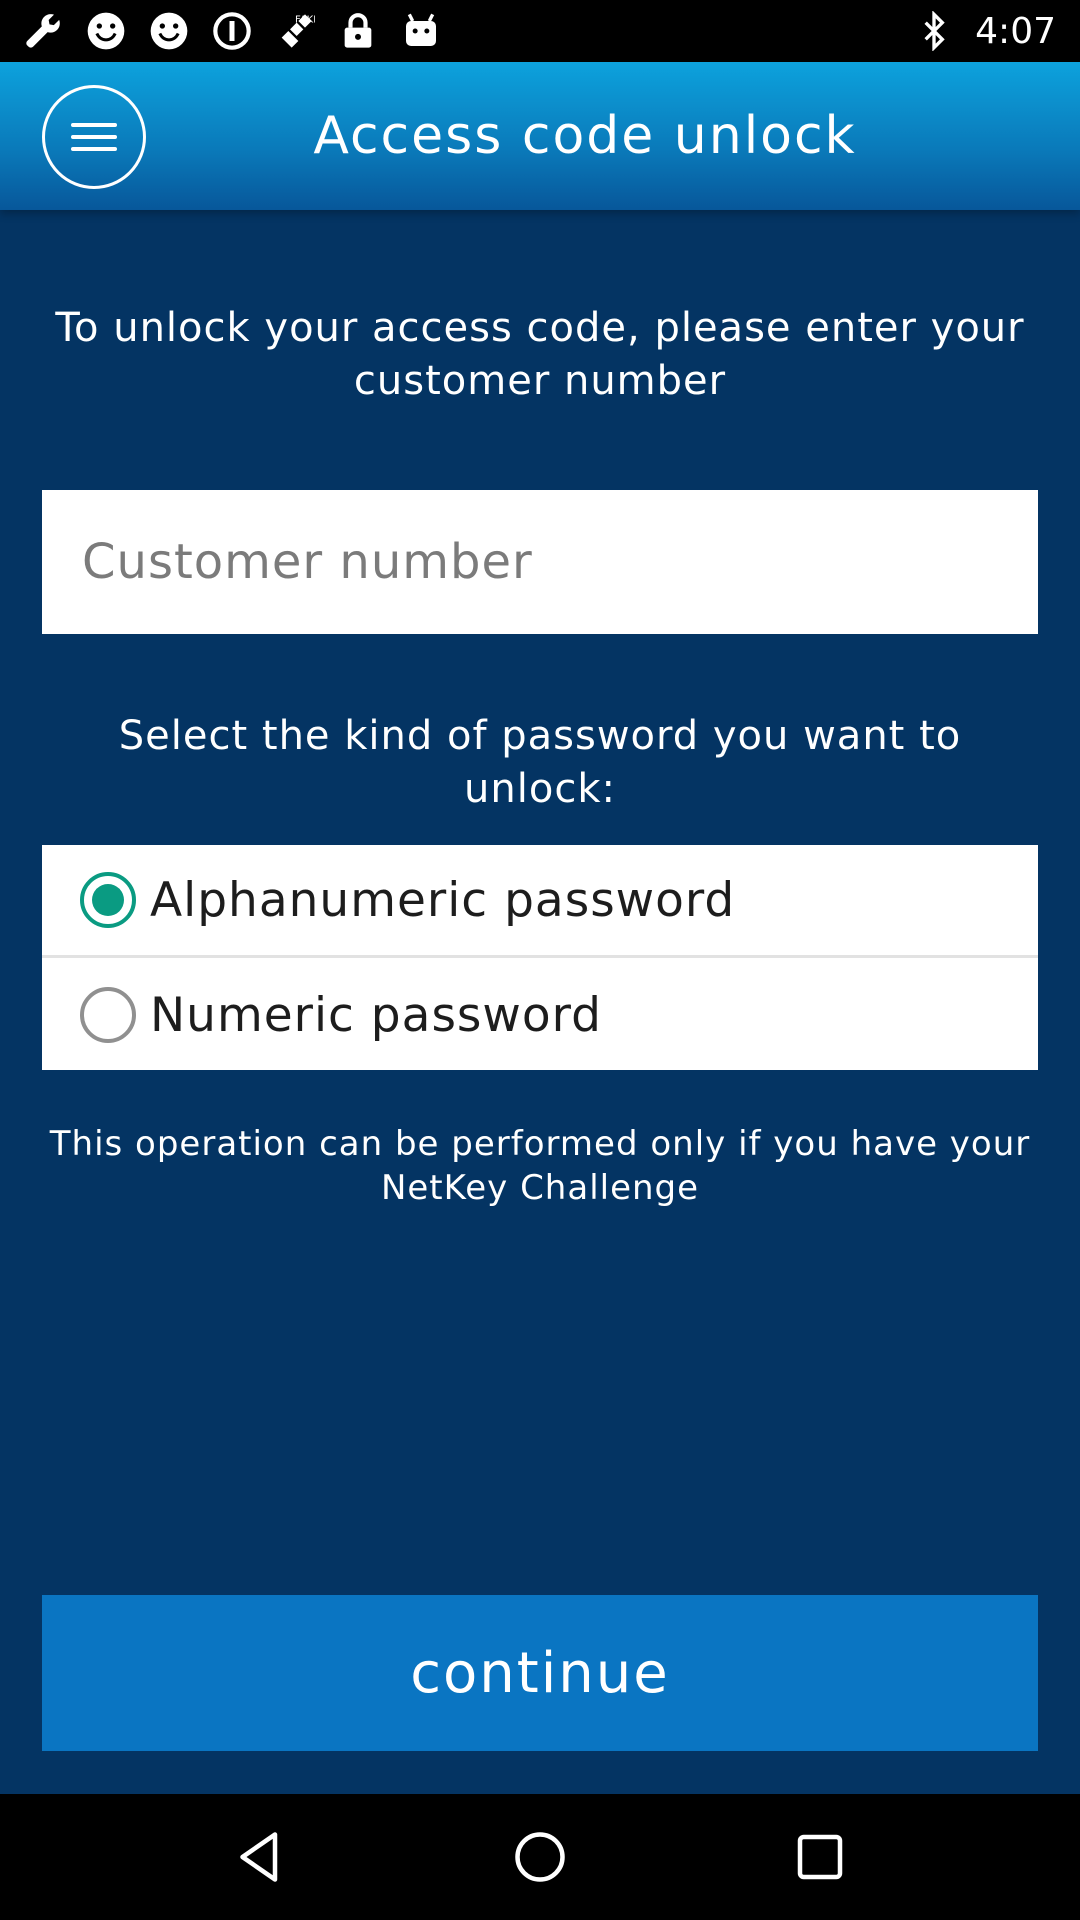  I want to click on back-icon, so click(259, 1857).